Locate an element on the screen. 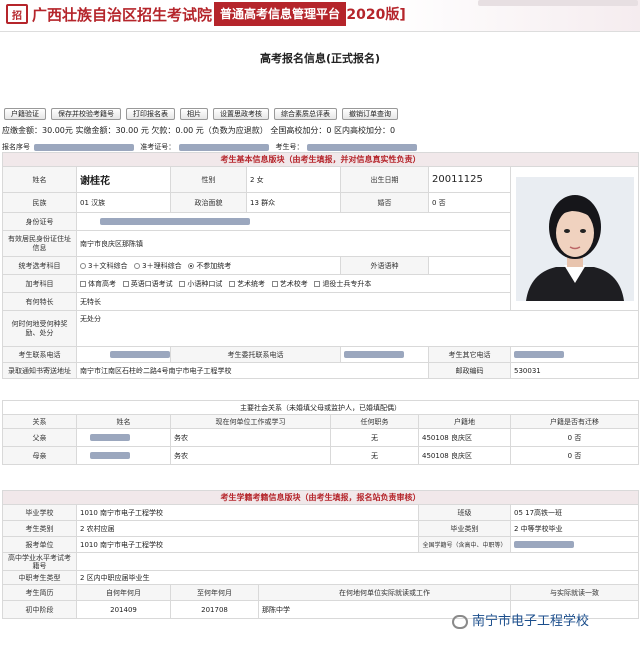 The width and height of the screenshot is (640, 648). politics-label: 政治面貌 is located at coordinates (208, 202).